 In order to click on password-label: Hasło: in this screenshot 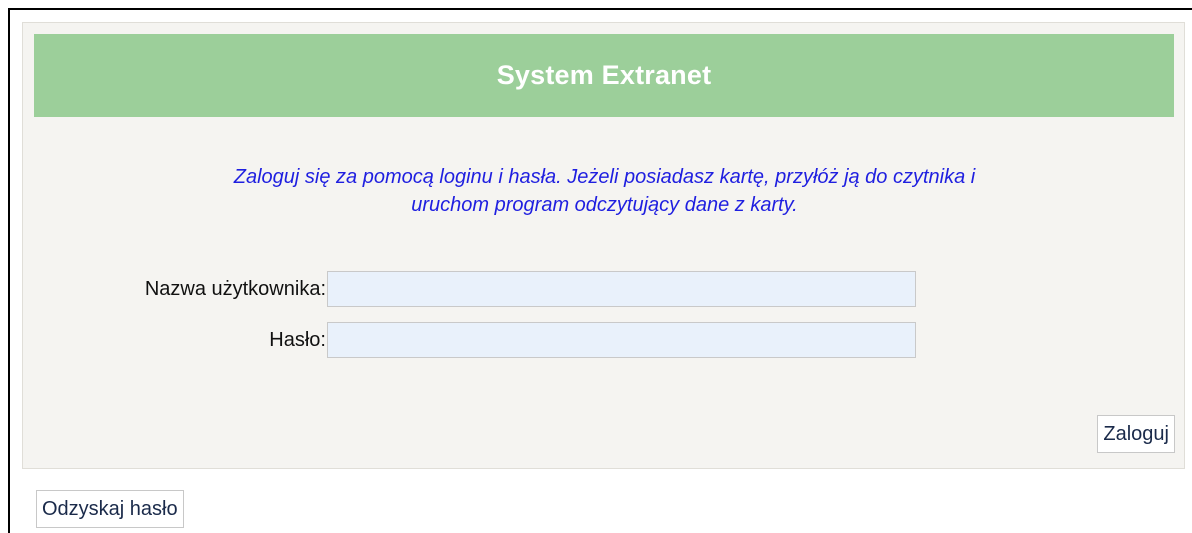, I will do `click(297, 339)`.